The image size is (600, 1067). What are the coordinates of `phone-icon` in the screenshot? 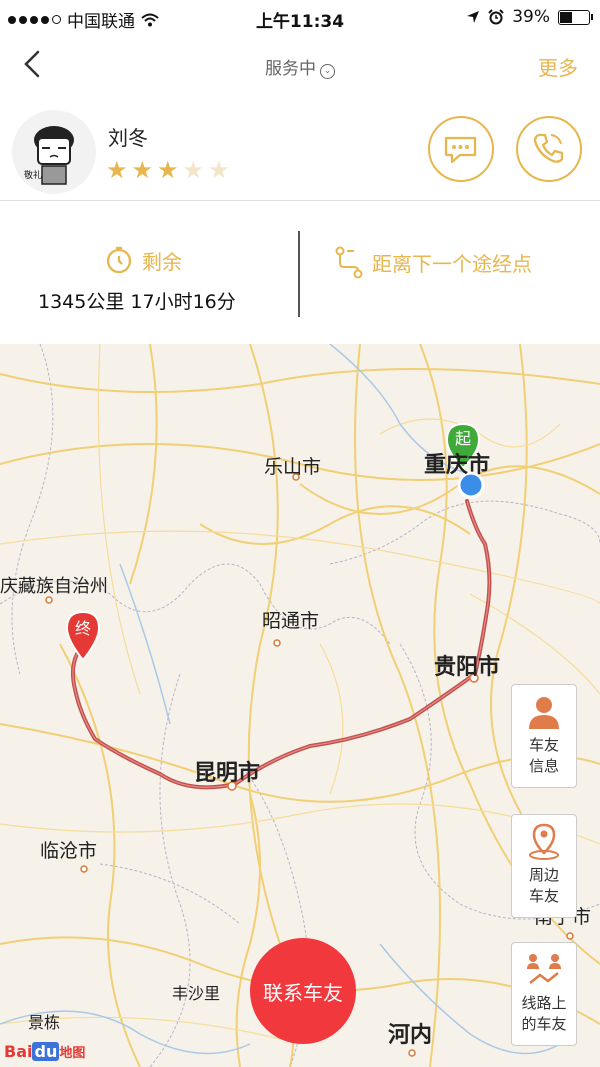 It's located at (548, 148).